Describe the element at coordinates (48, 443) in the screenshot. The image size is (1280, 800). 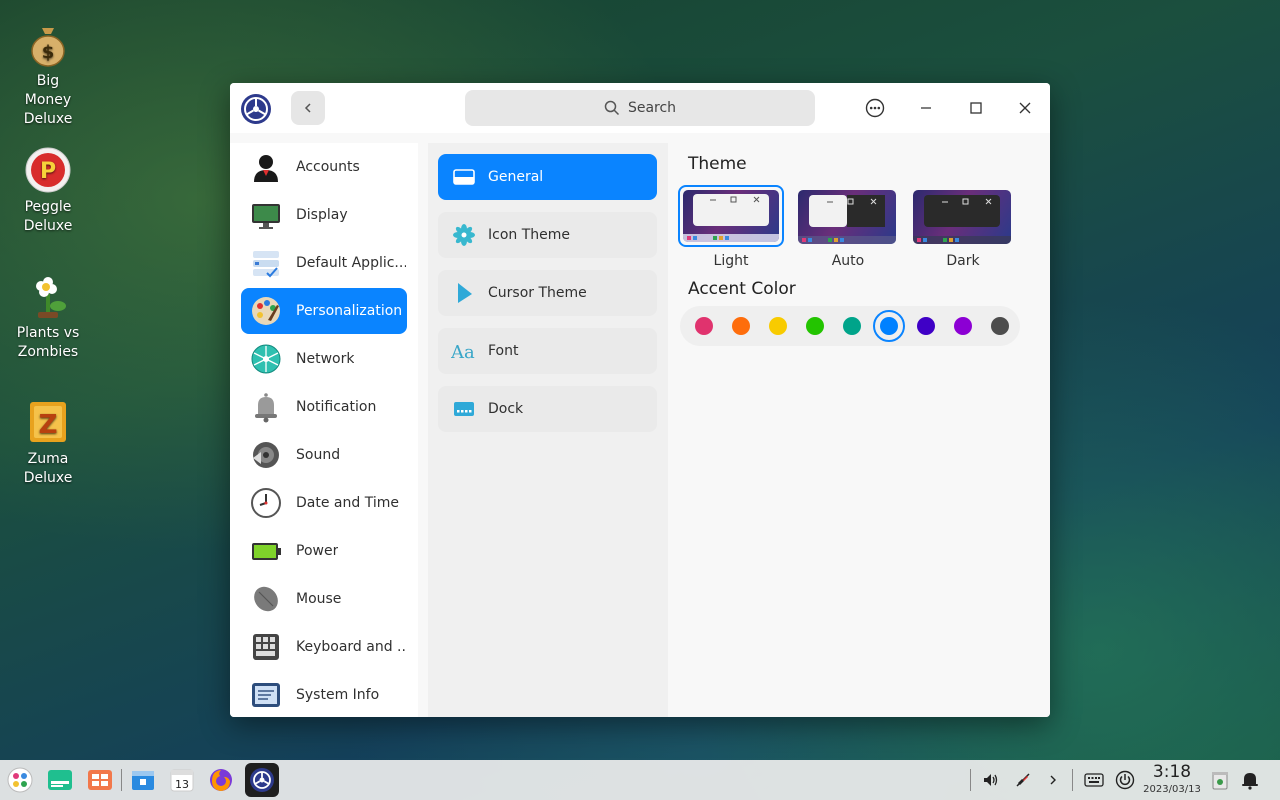
I see `desktop-icon-zuma-deluxe: Z Zuma Deluxe` at that location.